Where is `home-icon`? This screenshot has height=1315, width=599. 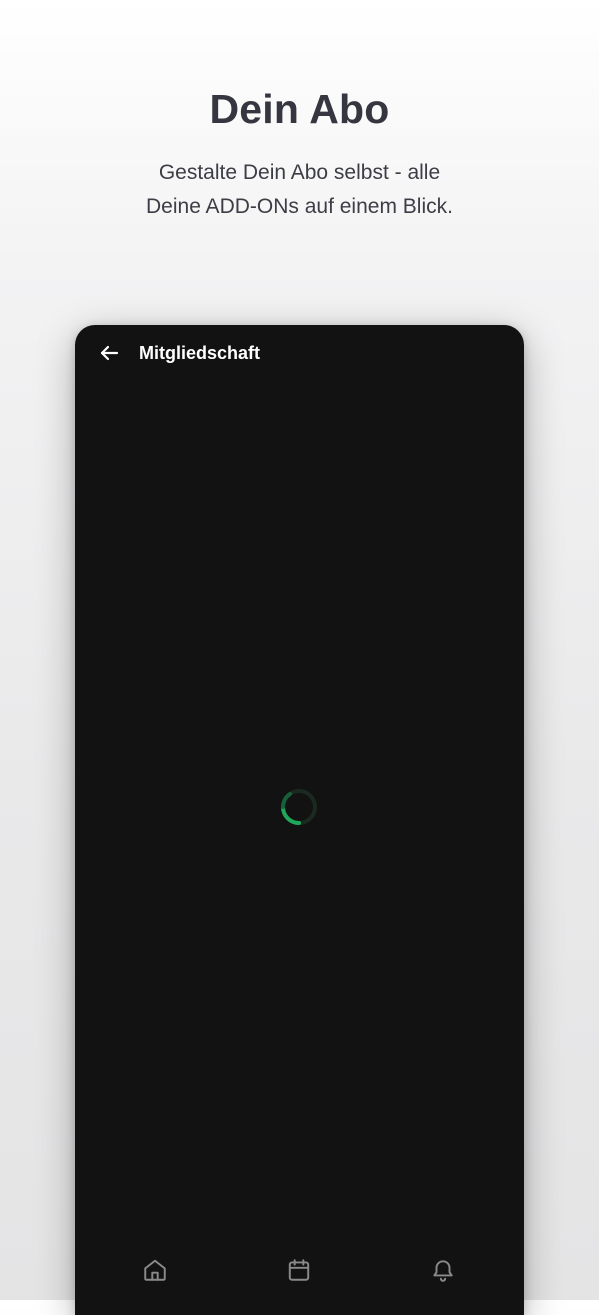 home-icon is located at coordinates (155, 1270).